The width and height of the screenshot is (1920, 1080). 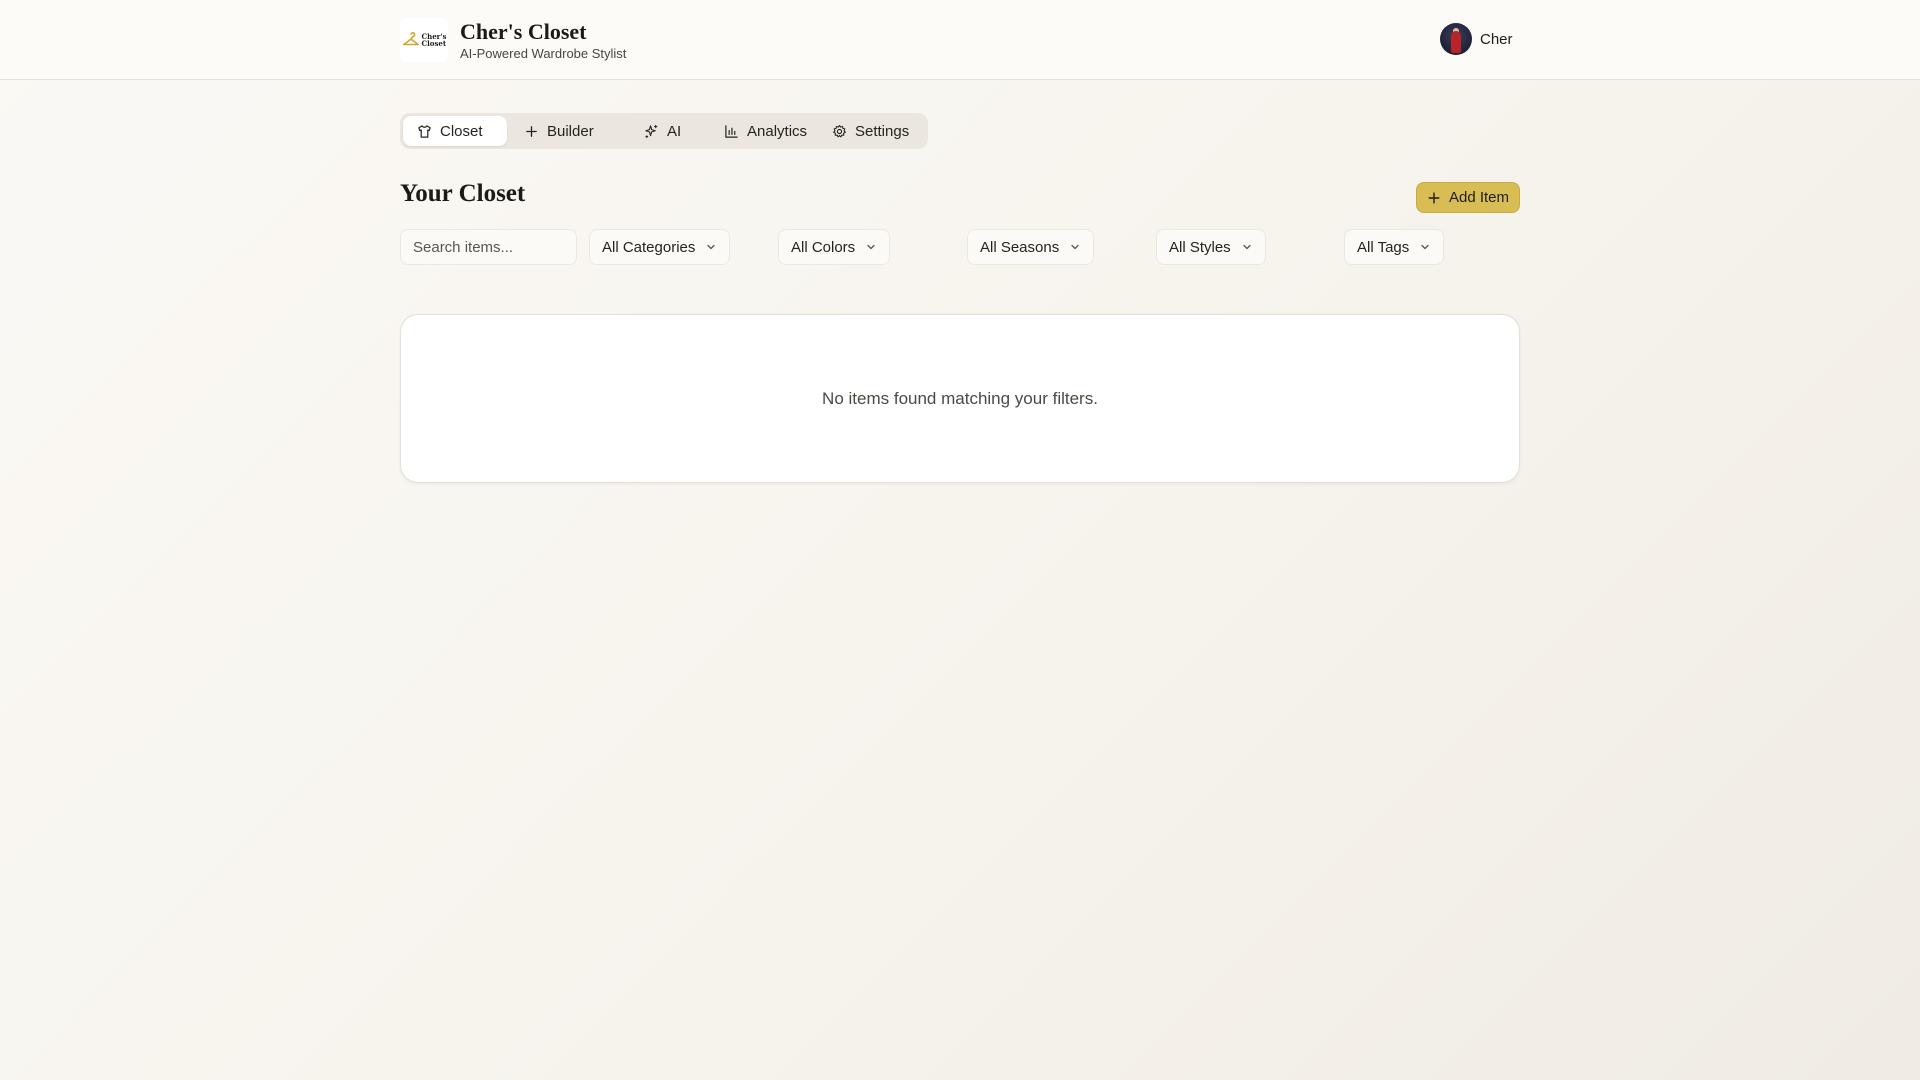 What do you see at coordinates (1479, 197) in the screenshot?
I see `add-item-label: Add Item` at bounding box center [1479, 197].